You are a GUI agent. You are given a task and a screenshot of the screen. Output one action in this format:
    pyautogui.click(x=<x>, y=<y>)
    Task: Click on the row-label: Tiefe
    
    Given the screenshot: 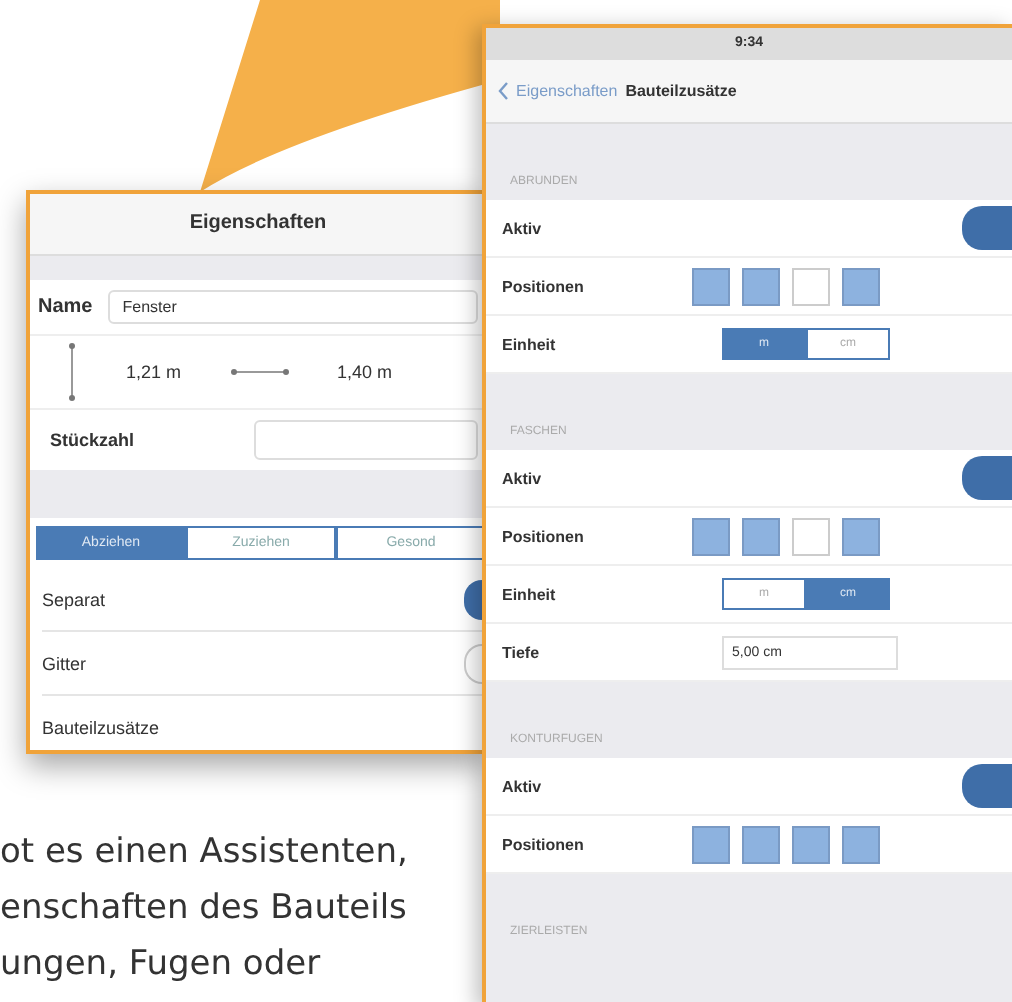 What is the action you would take?
    pyautogui.click(x=522, y=652)
    